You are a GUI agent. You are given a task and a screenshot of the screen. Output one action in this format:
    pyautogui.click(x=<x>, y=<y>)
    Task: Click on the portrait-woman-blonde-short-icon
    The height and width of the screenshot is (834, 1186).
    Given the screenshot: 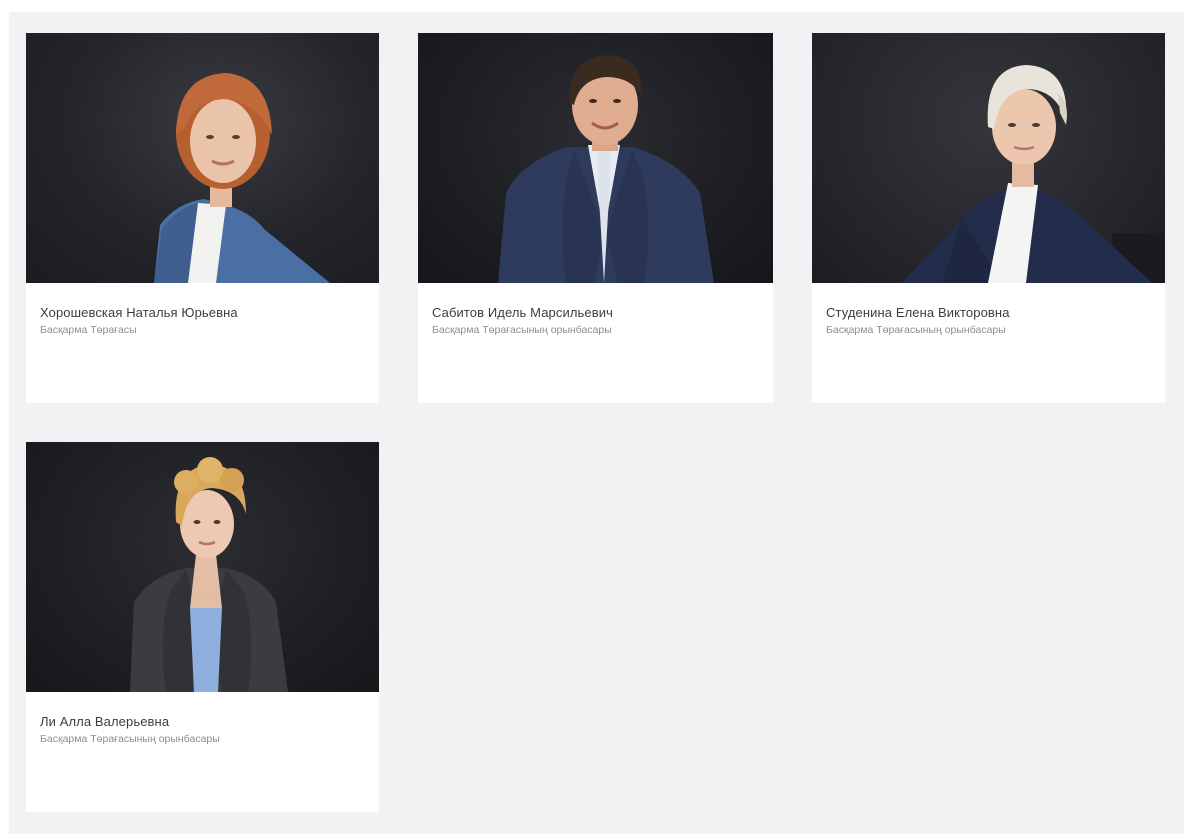 What is the action you would take?
    pyautogui.click(x=1033, y=174)
    